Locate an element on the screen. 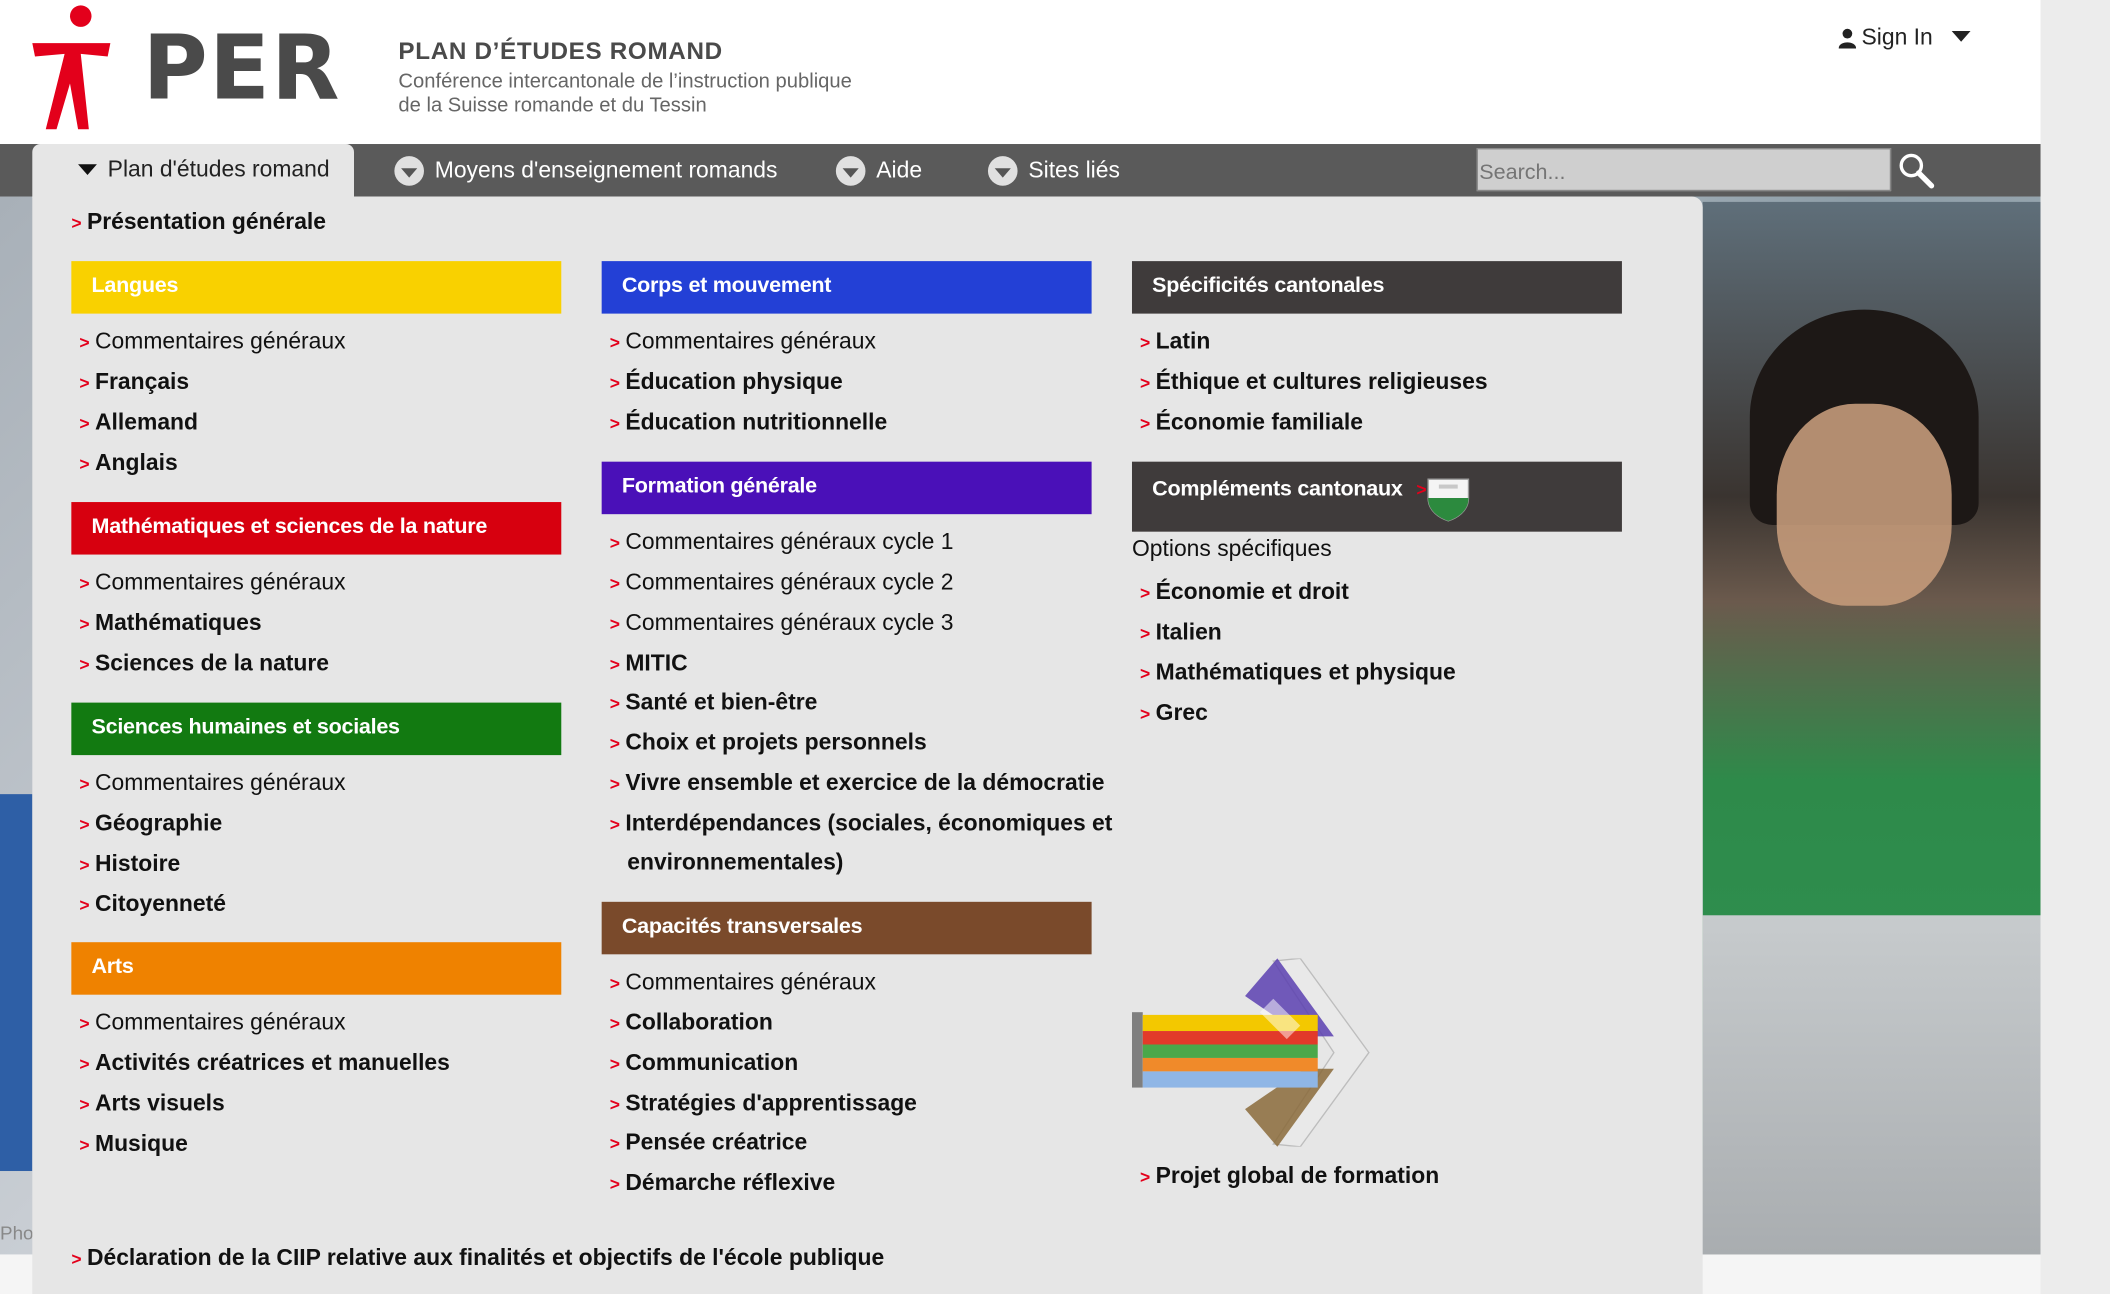  menu-link-projet-global: > Projet global de formation is located at coordinates (1289, 1177).